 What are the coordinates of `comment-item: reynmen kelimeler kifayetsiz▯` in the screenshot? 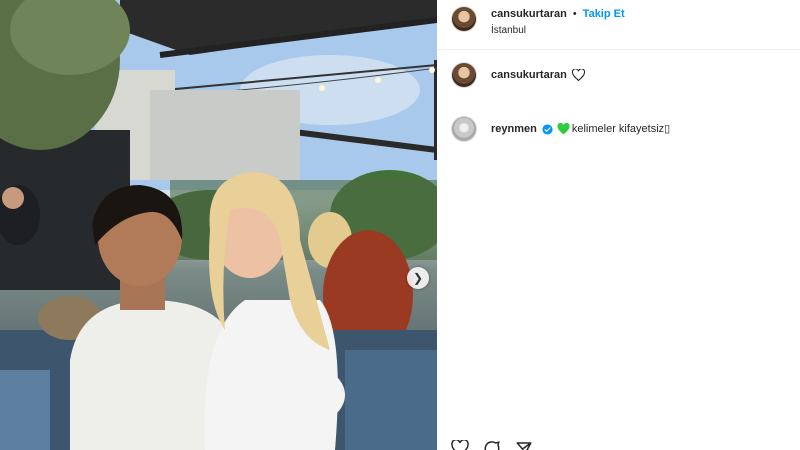 It's located at (553, 129).